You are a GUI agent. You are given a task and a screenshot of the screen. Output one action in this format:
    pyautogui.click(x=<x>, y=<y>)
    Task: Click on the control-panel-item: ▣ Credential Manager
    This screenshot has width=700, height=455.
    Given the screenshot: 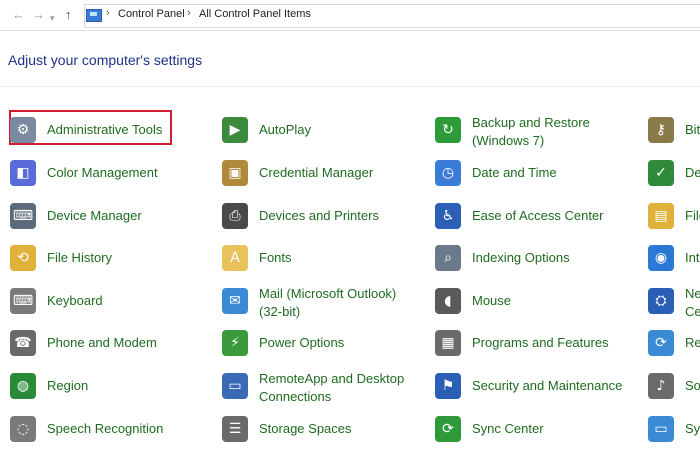 What is the action you would take?
    pyautogui.click(x=324, y=178)
    